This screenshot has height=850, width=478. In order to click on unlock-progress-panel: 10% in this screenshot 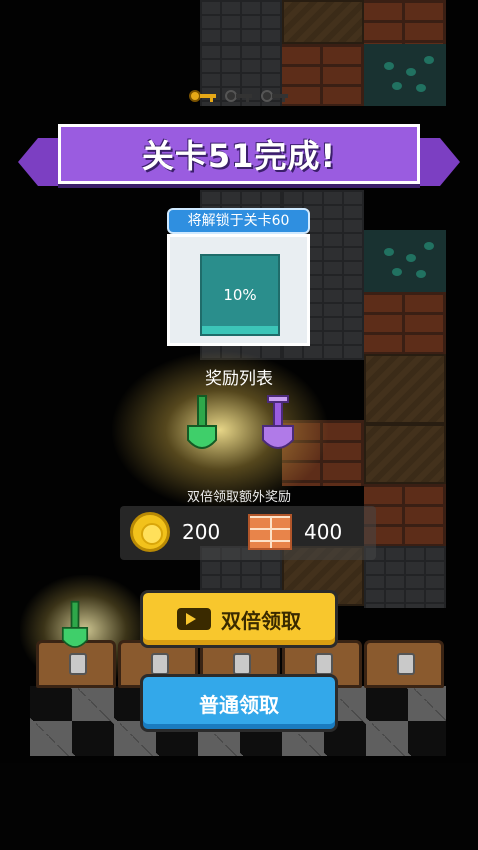, I will do `click(238, 290)`.